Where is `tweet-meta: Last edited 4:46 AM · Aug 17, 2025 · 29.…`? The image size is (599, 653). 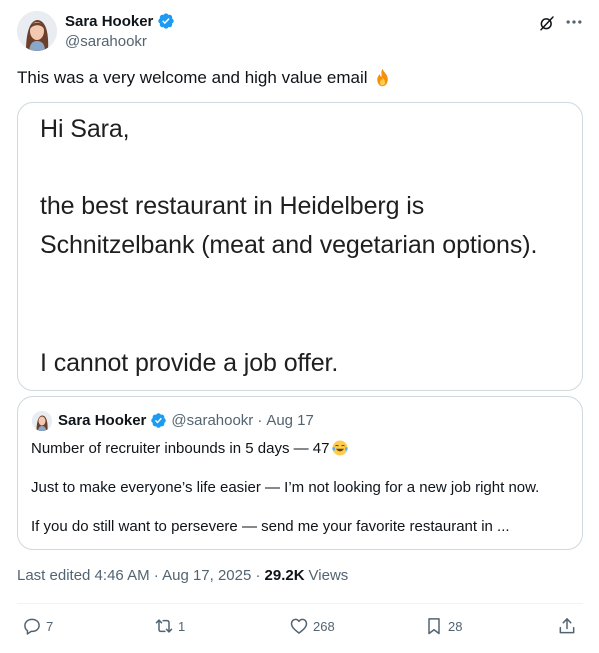
tweet-meta: Last edited 4:46 AM · Aug 17, 2025 · 29.… is located at coordinates (182, 575).